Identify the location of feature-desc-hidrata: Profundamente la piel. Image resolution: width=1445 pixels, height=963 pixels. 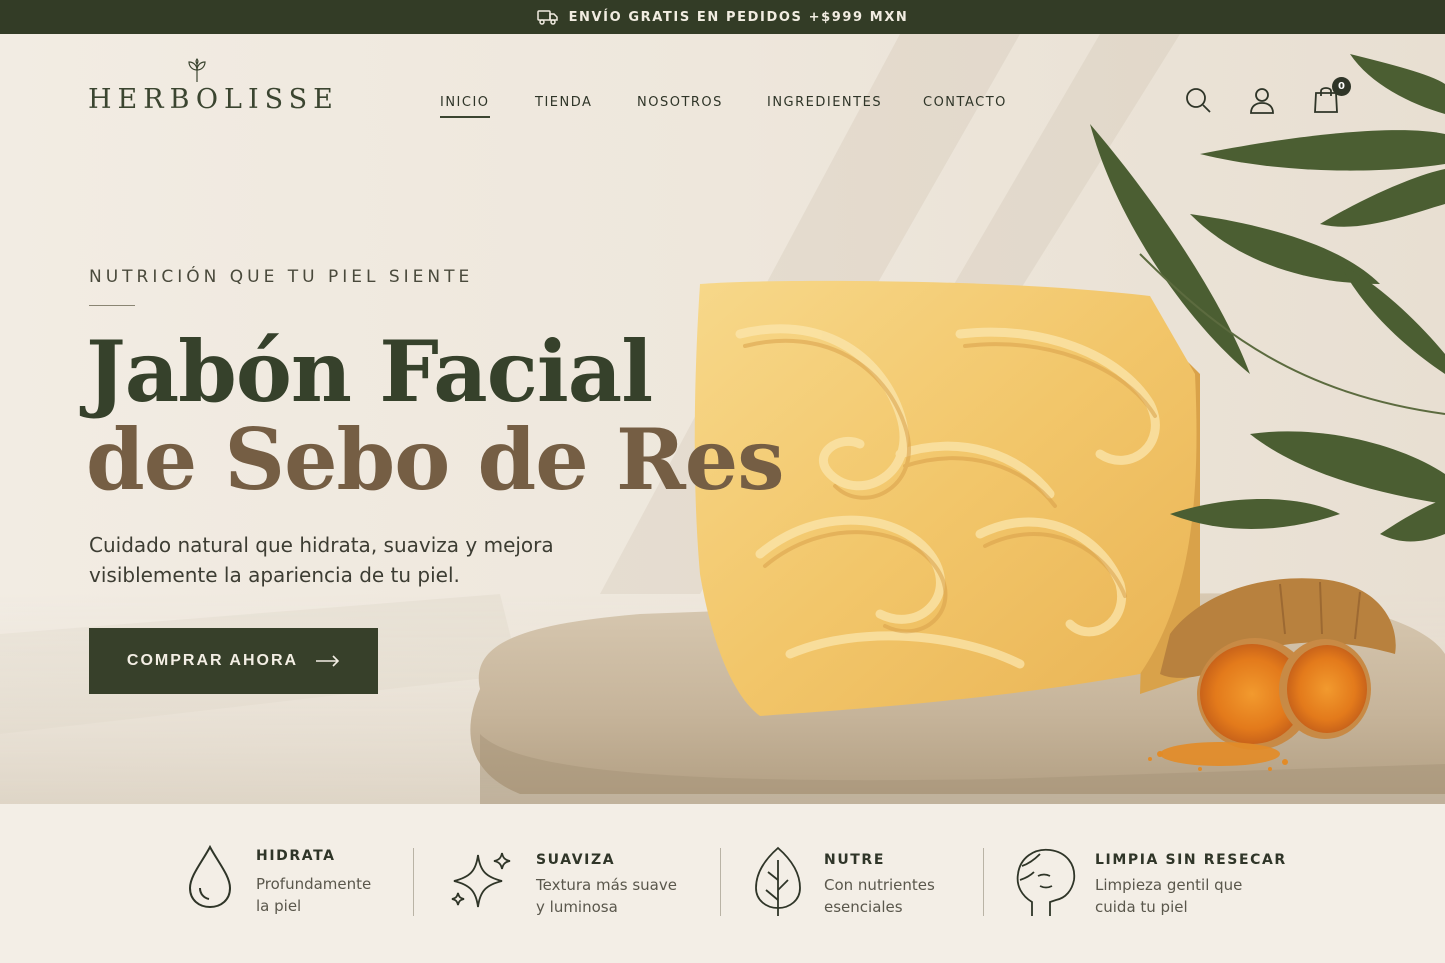
(314, 895).